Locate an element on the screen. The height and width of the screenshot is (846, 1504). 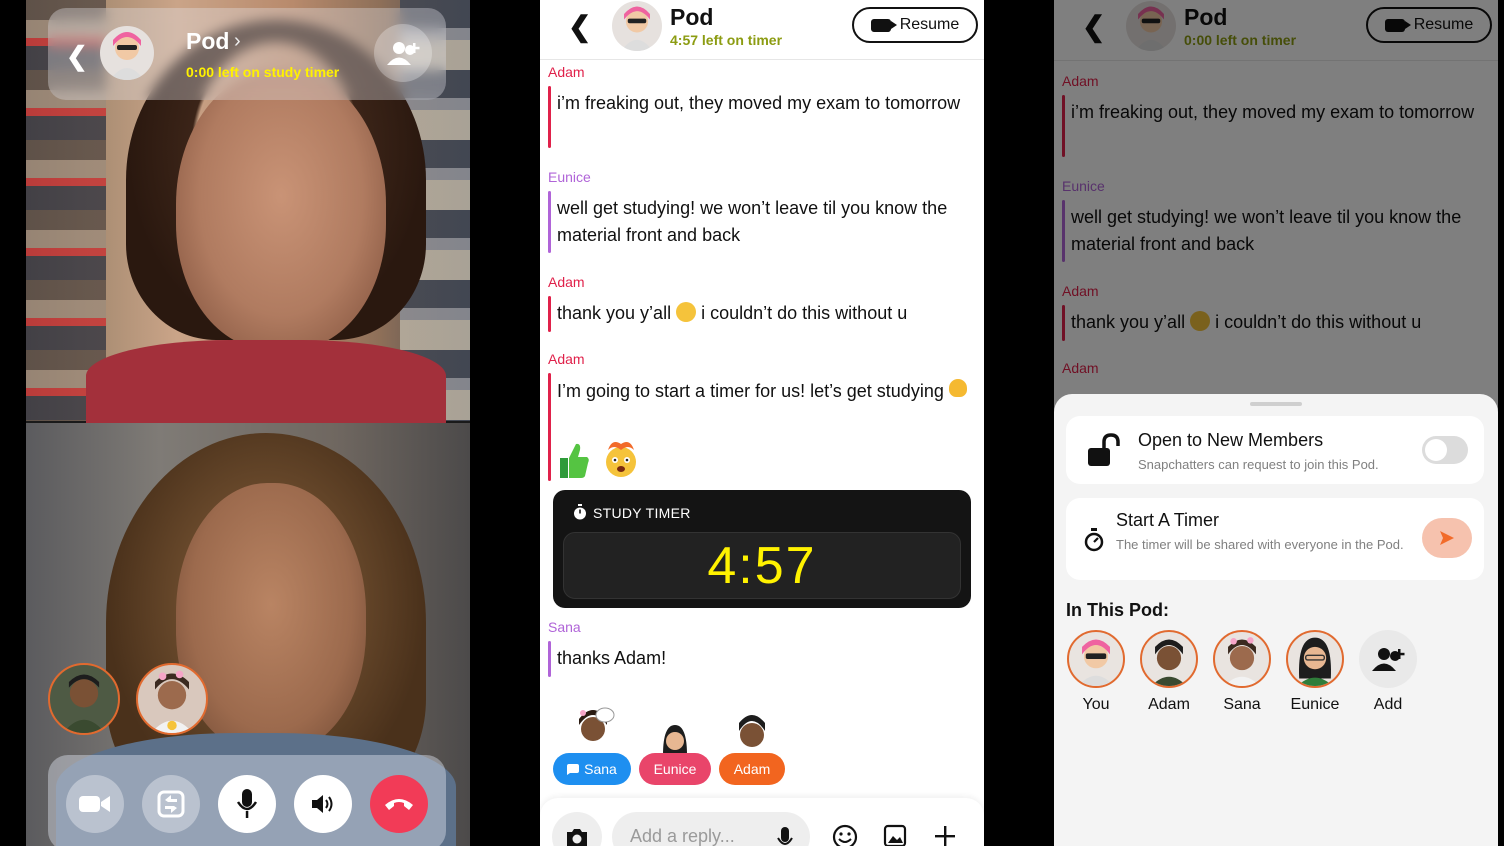
sheet-grabber is located at coordinates (1276, 404).